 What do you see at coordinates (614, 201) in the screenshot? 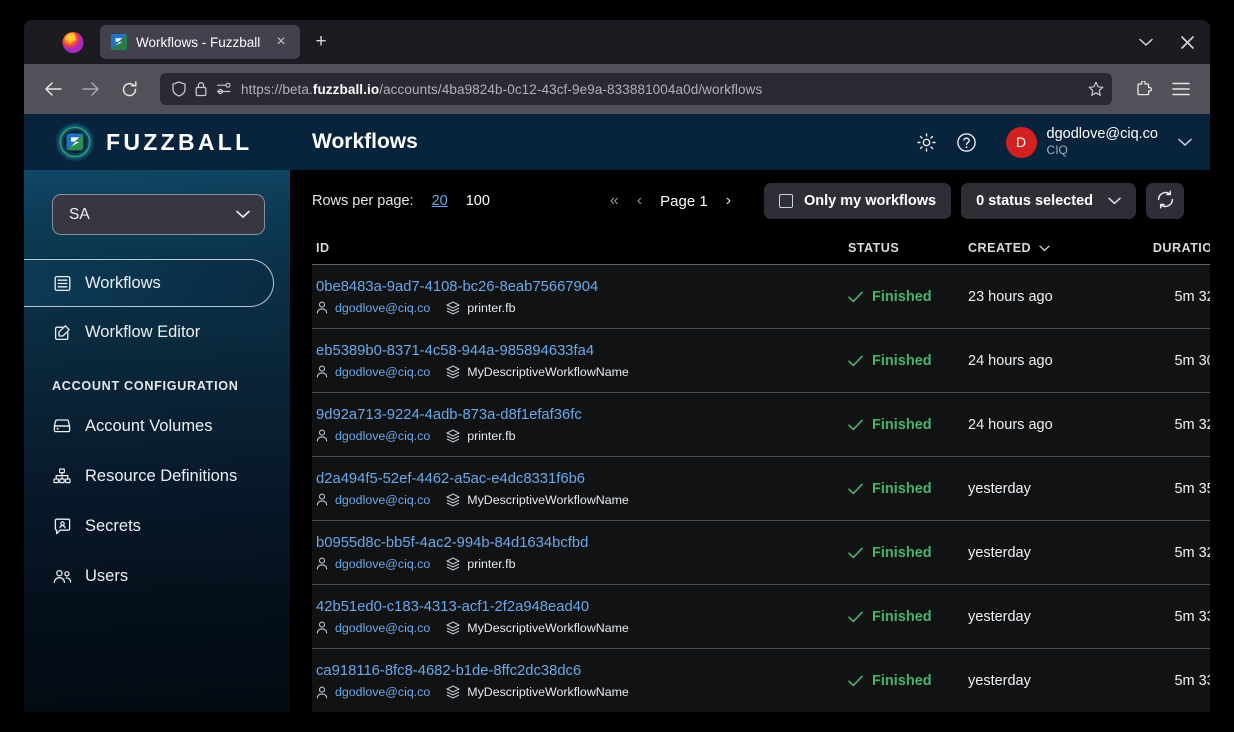
I see `first-page-button: «` at bounding box center [614, 201].